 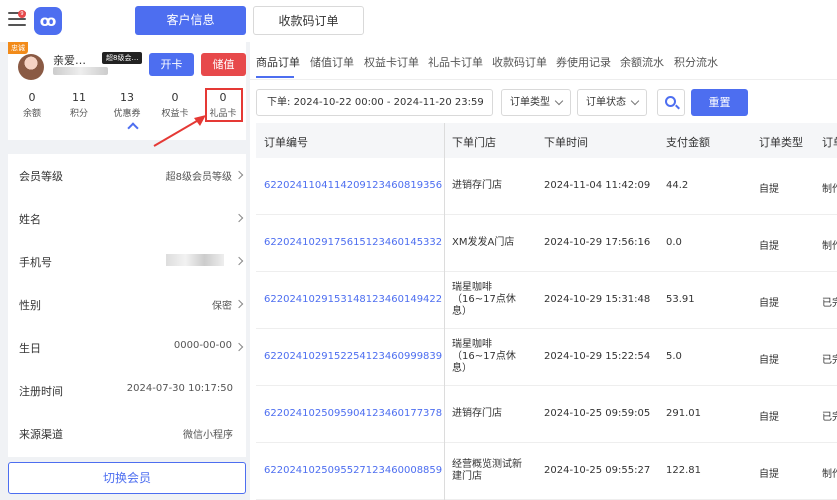 I want to click on info-row-name: 姓名, so click(x=127, y=218).